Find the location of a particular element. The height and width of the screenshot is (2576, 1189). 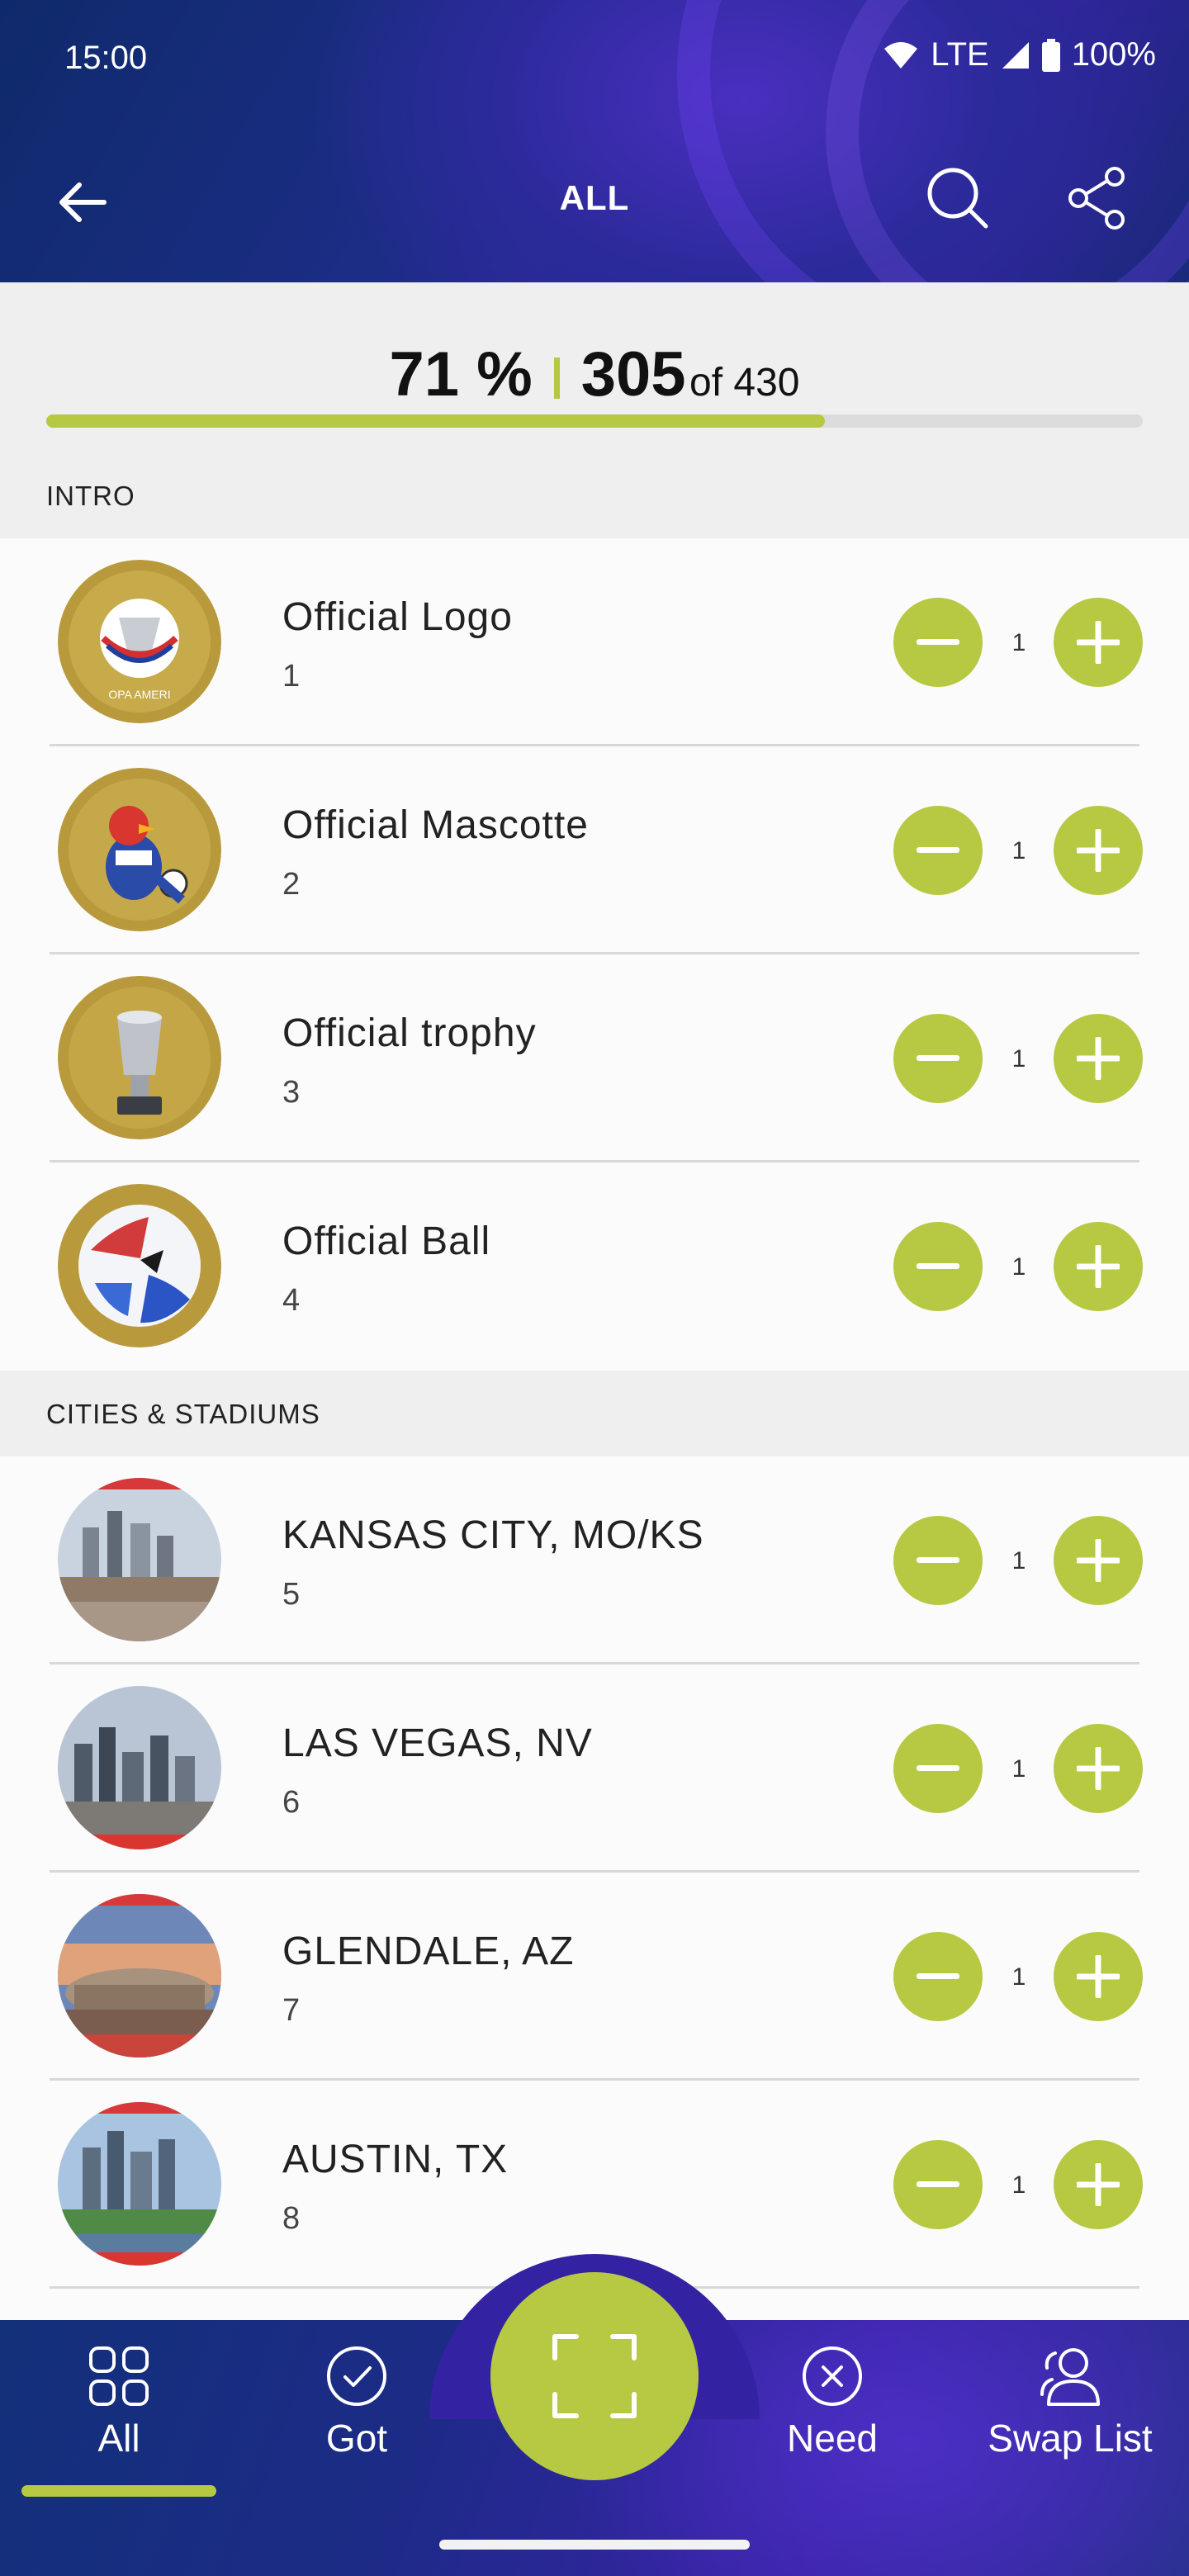

check-circle-icon is located at coordinates (356, 2376).